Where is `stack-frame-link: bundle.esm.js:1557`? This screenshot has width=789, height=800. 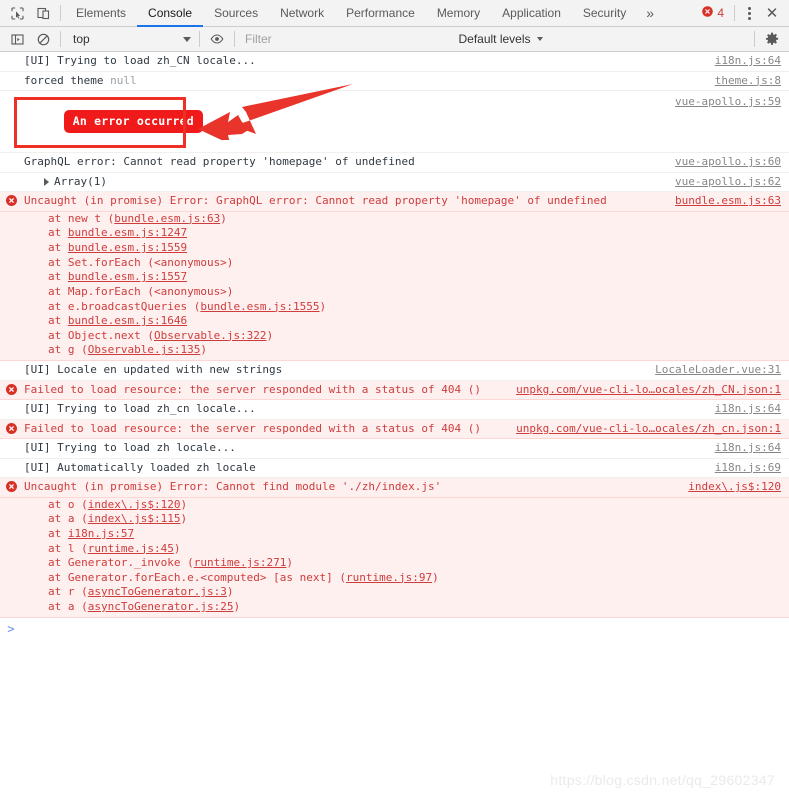
stack-frame-link: bundle.esm.js:1557 is located at coordinates (127, 276).